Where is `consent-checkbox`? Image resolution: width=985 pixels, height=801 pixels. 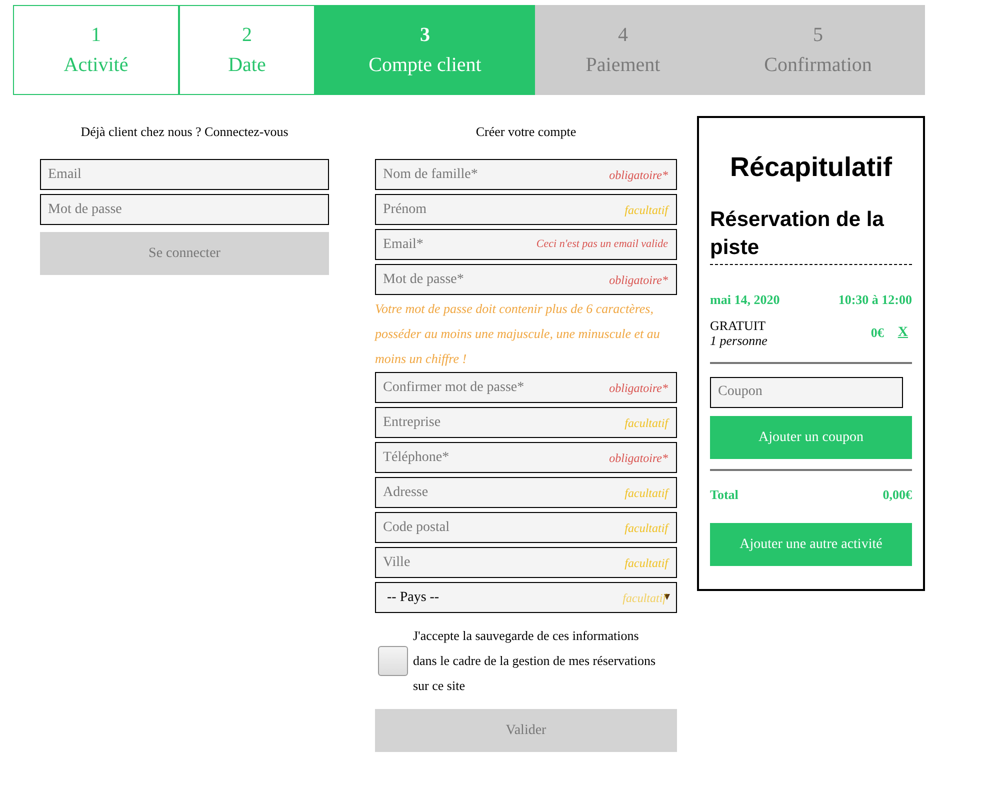
consent-checkbox is located at coordinates (393, 661).